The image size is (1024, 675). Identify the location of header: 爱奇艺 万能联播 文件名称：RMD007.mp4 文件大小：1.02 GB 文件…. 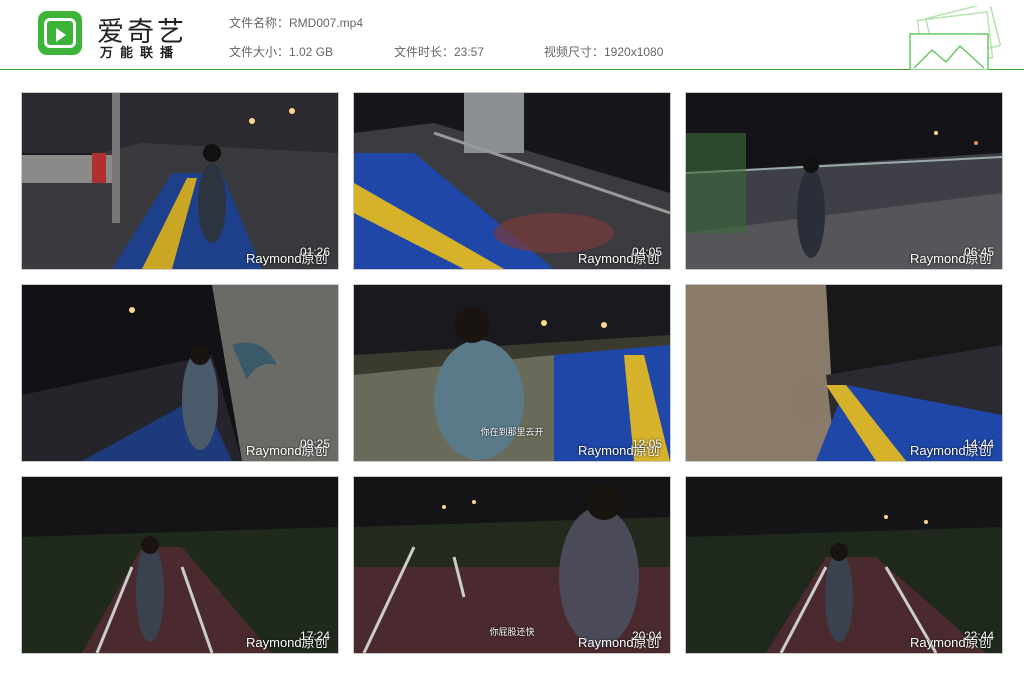
(512, 35).